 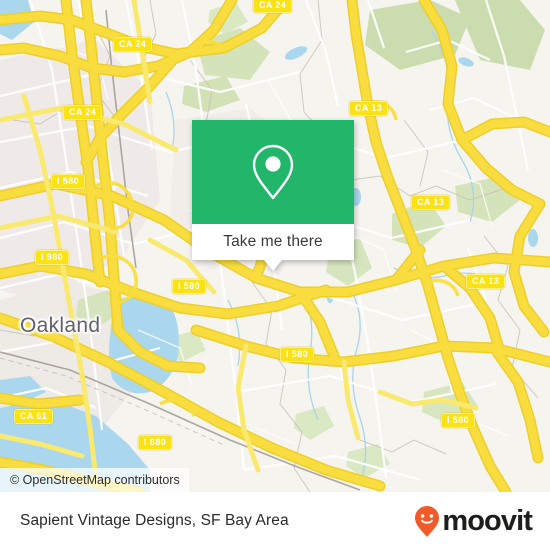 What do you see at coordinates (487, 520) in the screenshot?
I see `moovit-wordmark: moovit` at bounding box center [487, 520].